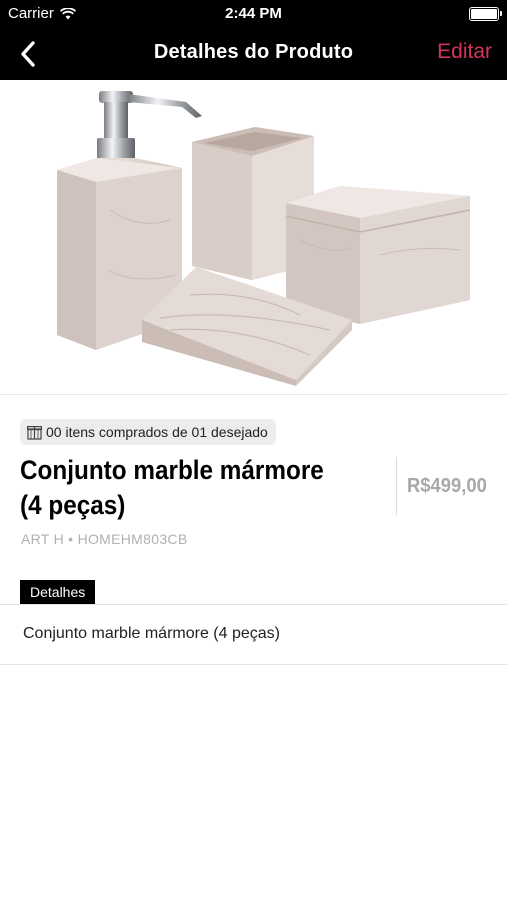 The height and width of the screenshot is (900, 507). Describe the element at coordinates (151, 633) in the screenshot. I see `details-description: Conjunto marble mármore (4 peças)` at that location.